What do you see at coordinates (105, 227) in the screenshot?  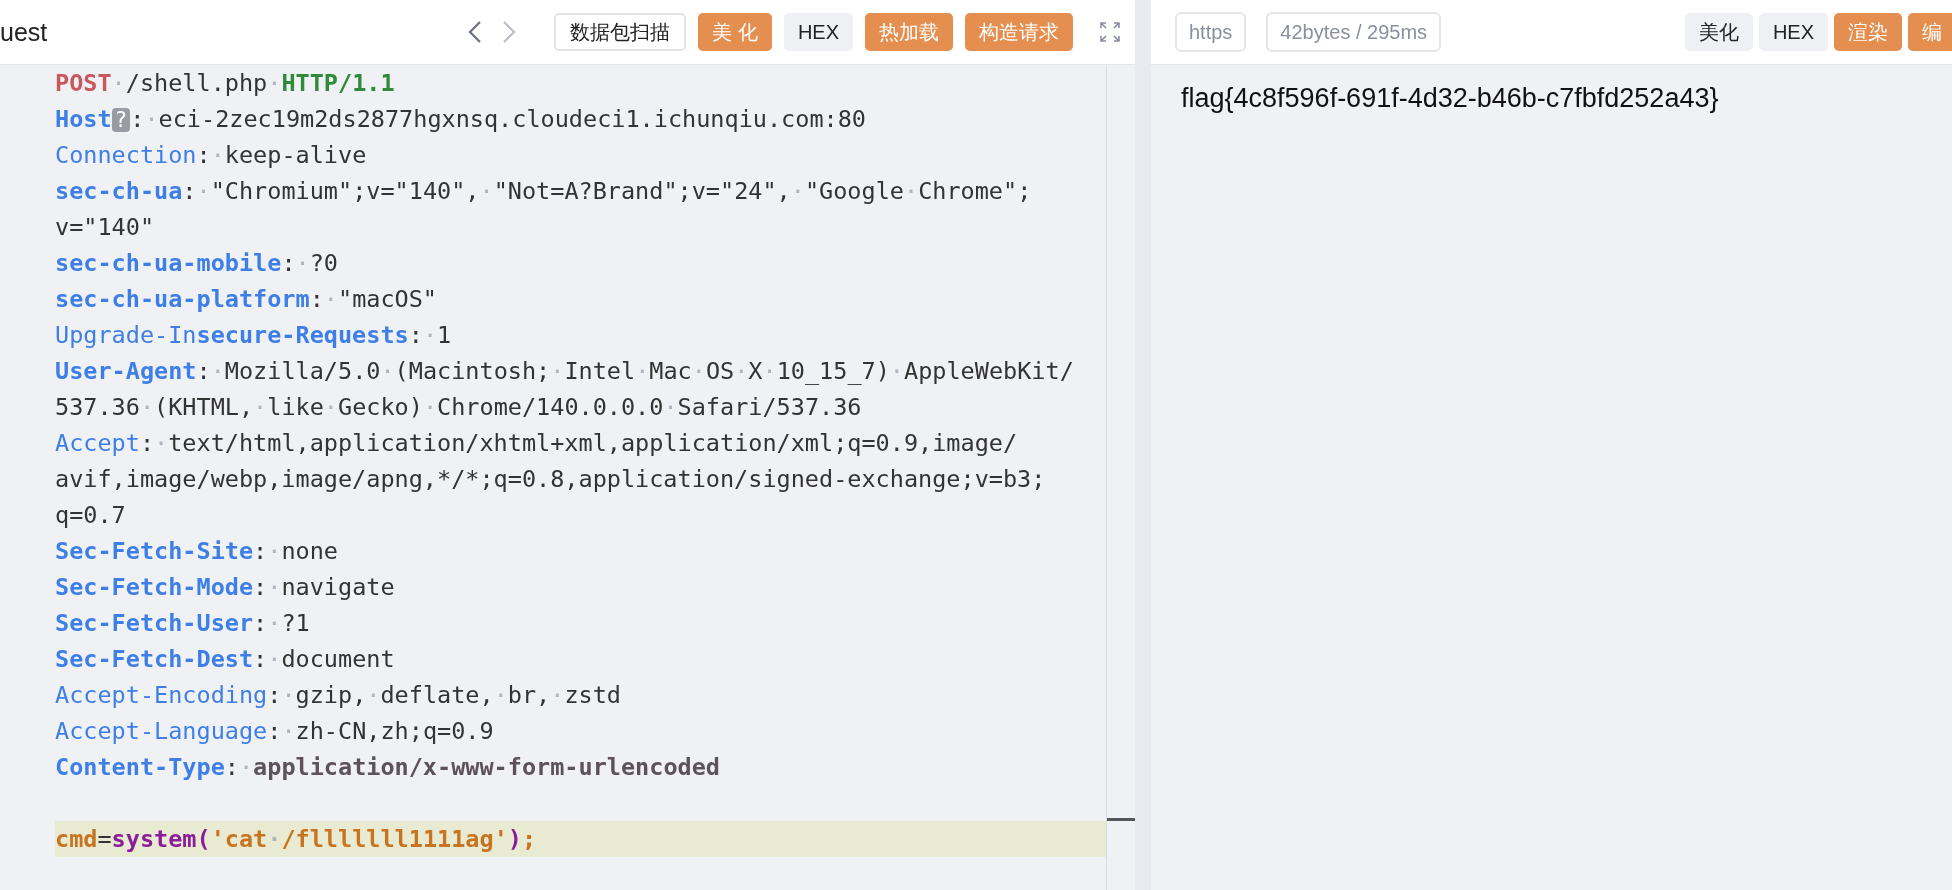 I see `code-line: v="140"` at bounding box center [105, 227].